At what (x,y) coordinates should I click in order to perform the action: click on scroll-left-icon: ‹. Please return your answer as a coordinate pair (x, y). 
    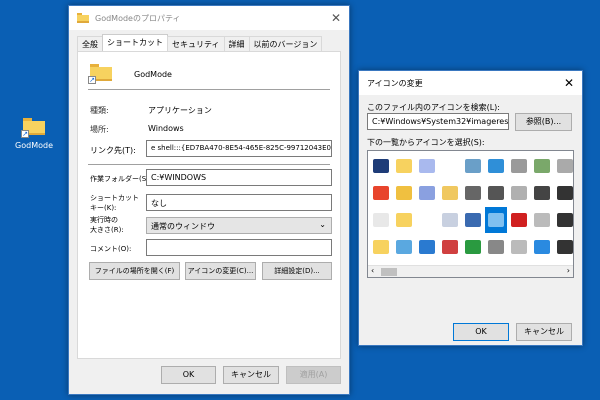
    Looking at the image, I should click on (372, 270).